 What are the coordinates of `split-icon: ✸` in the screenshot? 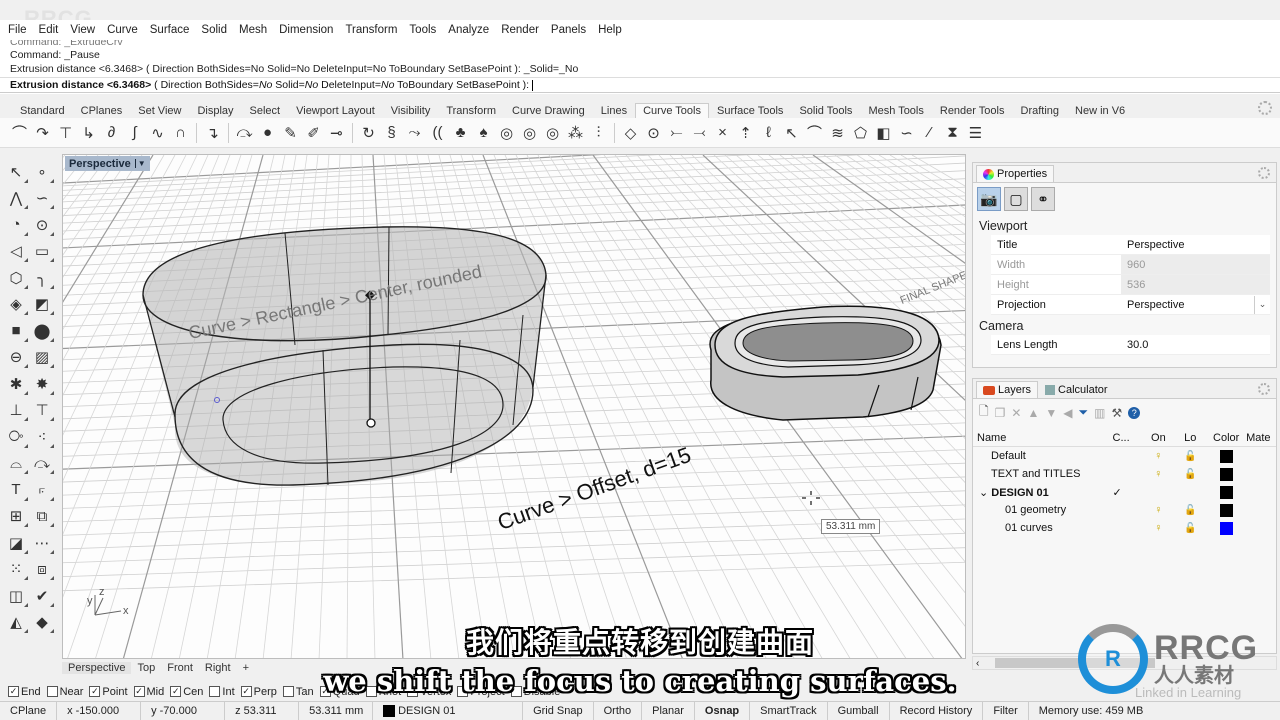 It's located at (42, 384).